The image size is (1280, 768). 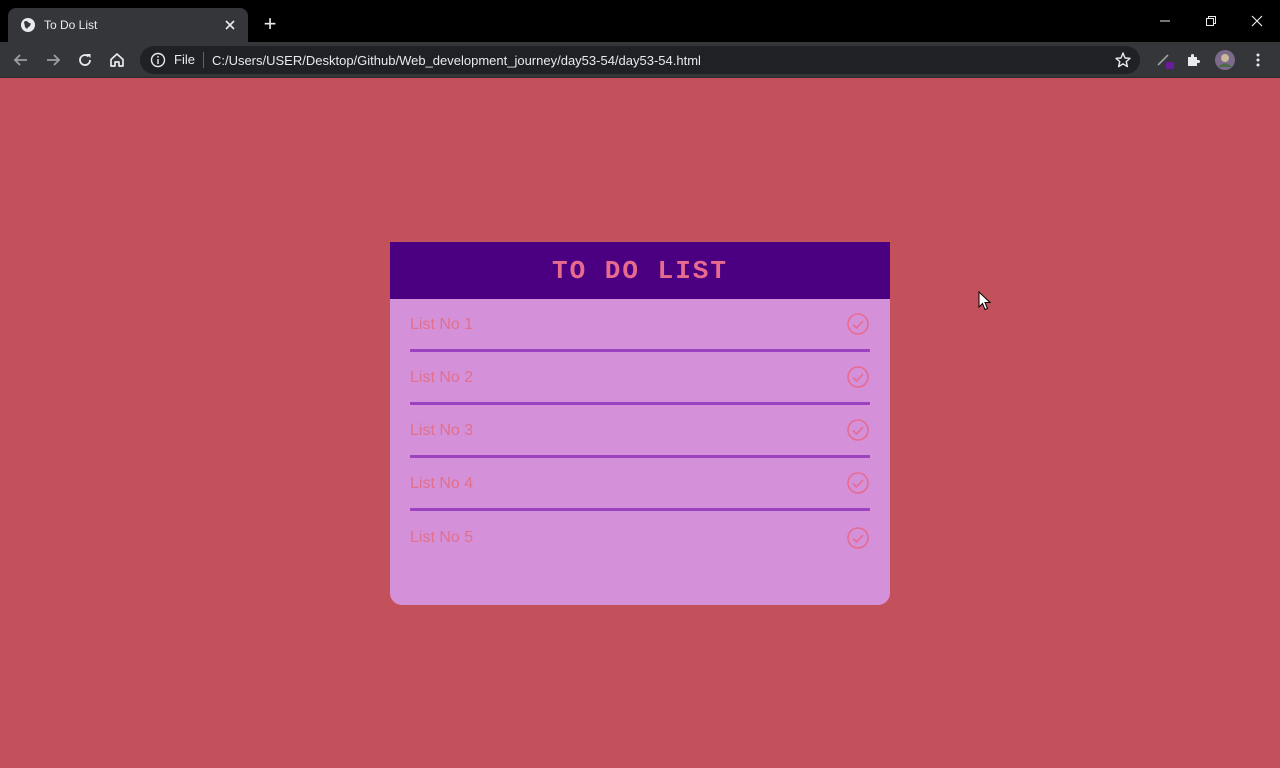 I want to click on close-window-icon, so click(x=1257, y=21).